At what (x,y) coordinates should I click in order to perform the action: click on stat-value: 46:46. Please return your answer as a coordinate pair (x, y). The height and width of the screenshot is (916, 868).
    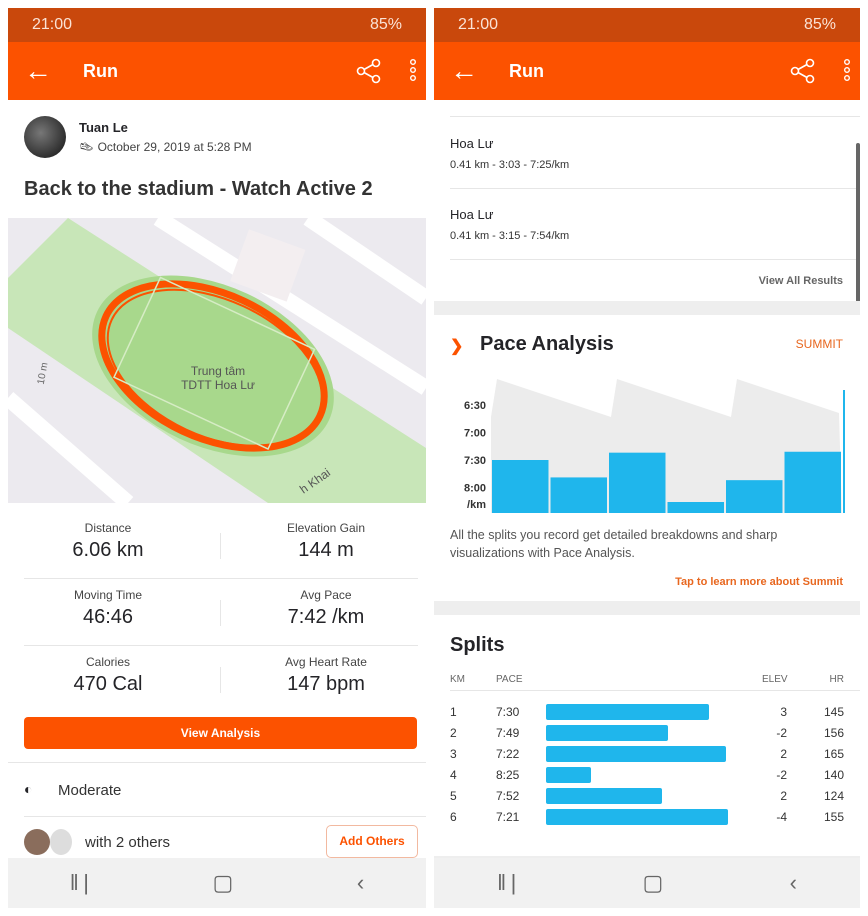
    Looking at the image, I should click on (108, 617).